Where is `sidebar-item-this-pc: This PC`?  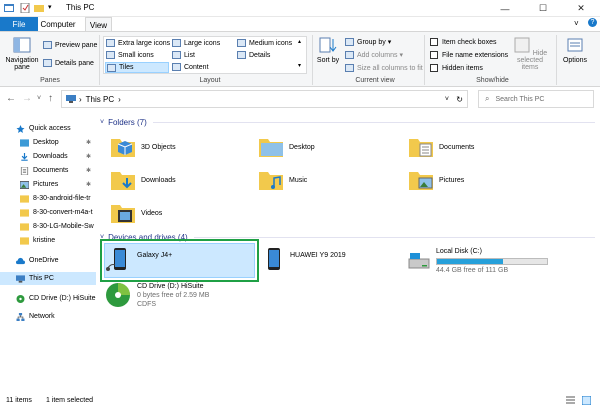
sidebar-item-this-pc: This PC is located at coordinates (48, 278).